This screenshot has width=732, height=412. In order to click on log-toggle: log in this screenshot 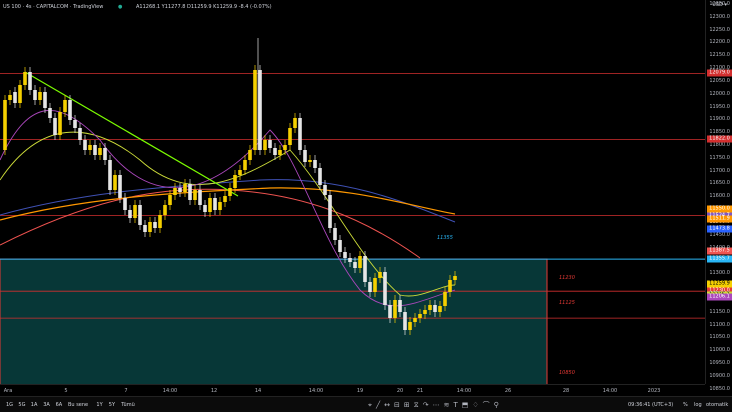, I will do `click(698, 404)`.